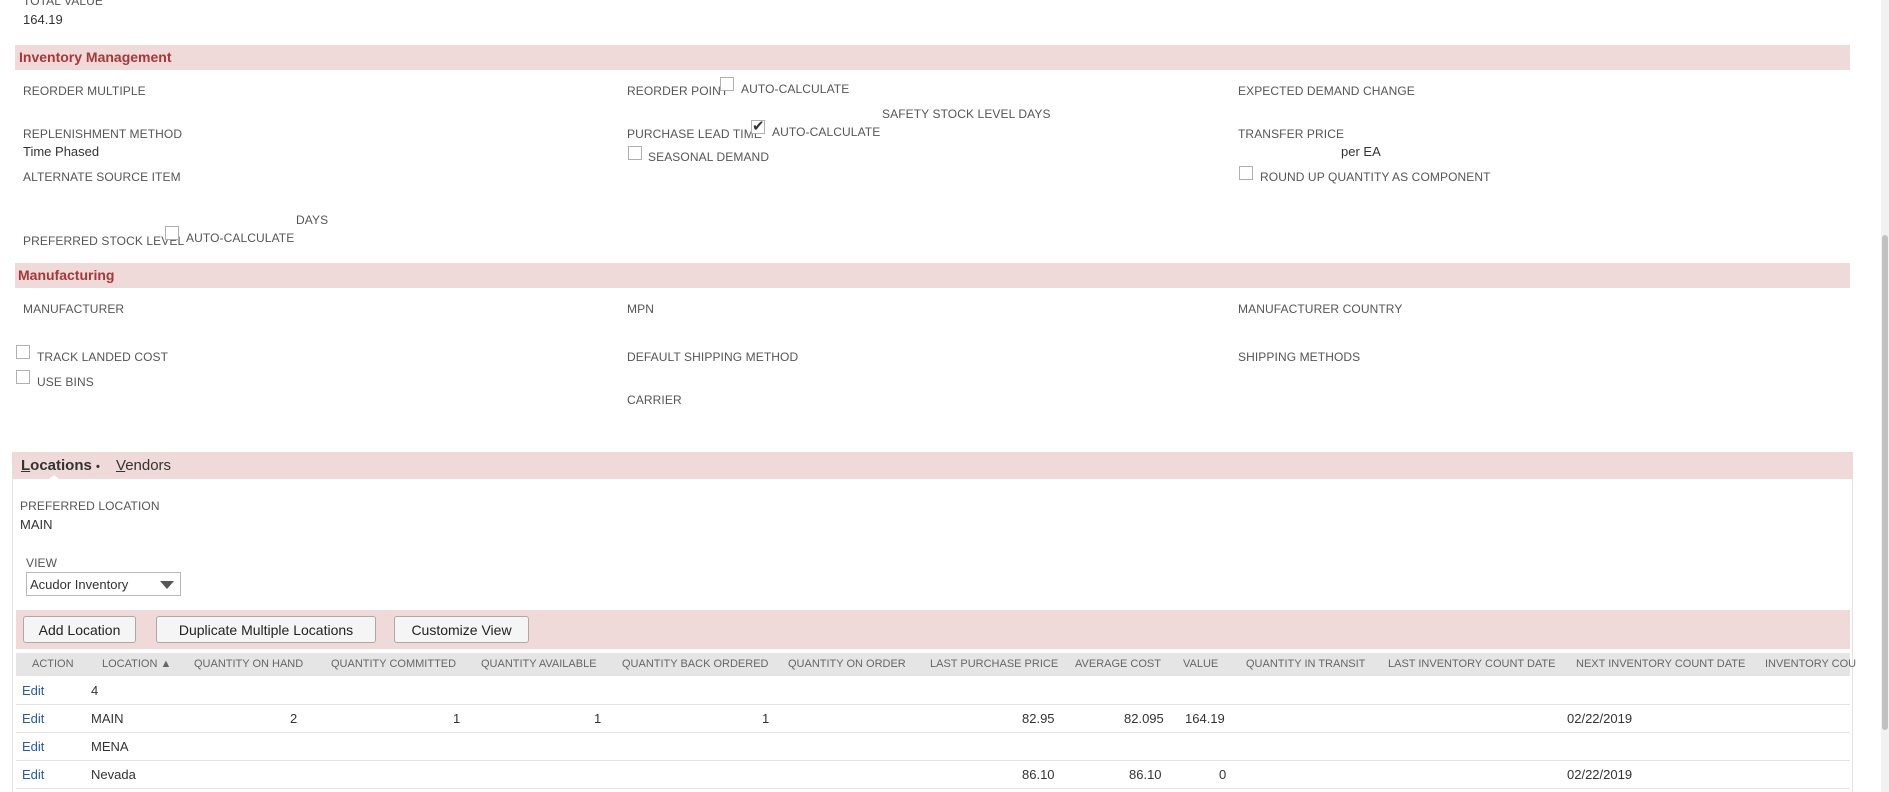  I want to click on add-location-button: Add Location, so click(79, 629).